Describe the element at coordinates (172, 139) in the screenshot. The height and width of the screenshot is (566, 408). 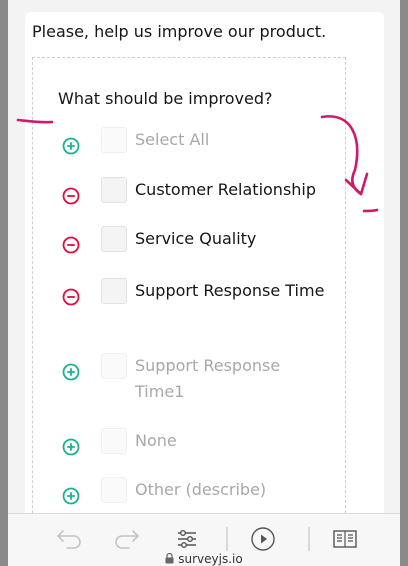
I see `choice-label: Select All` at that location.